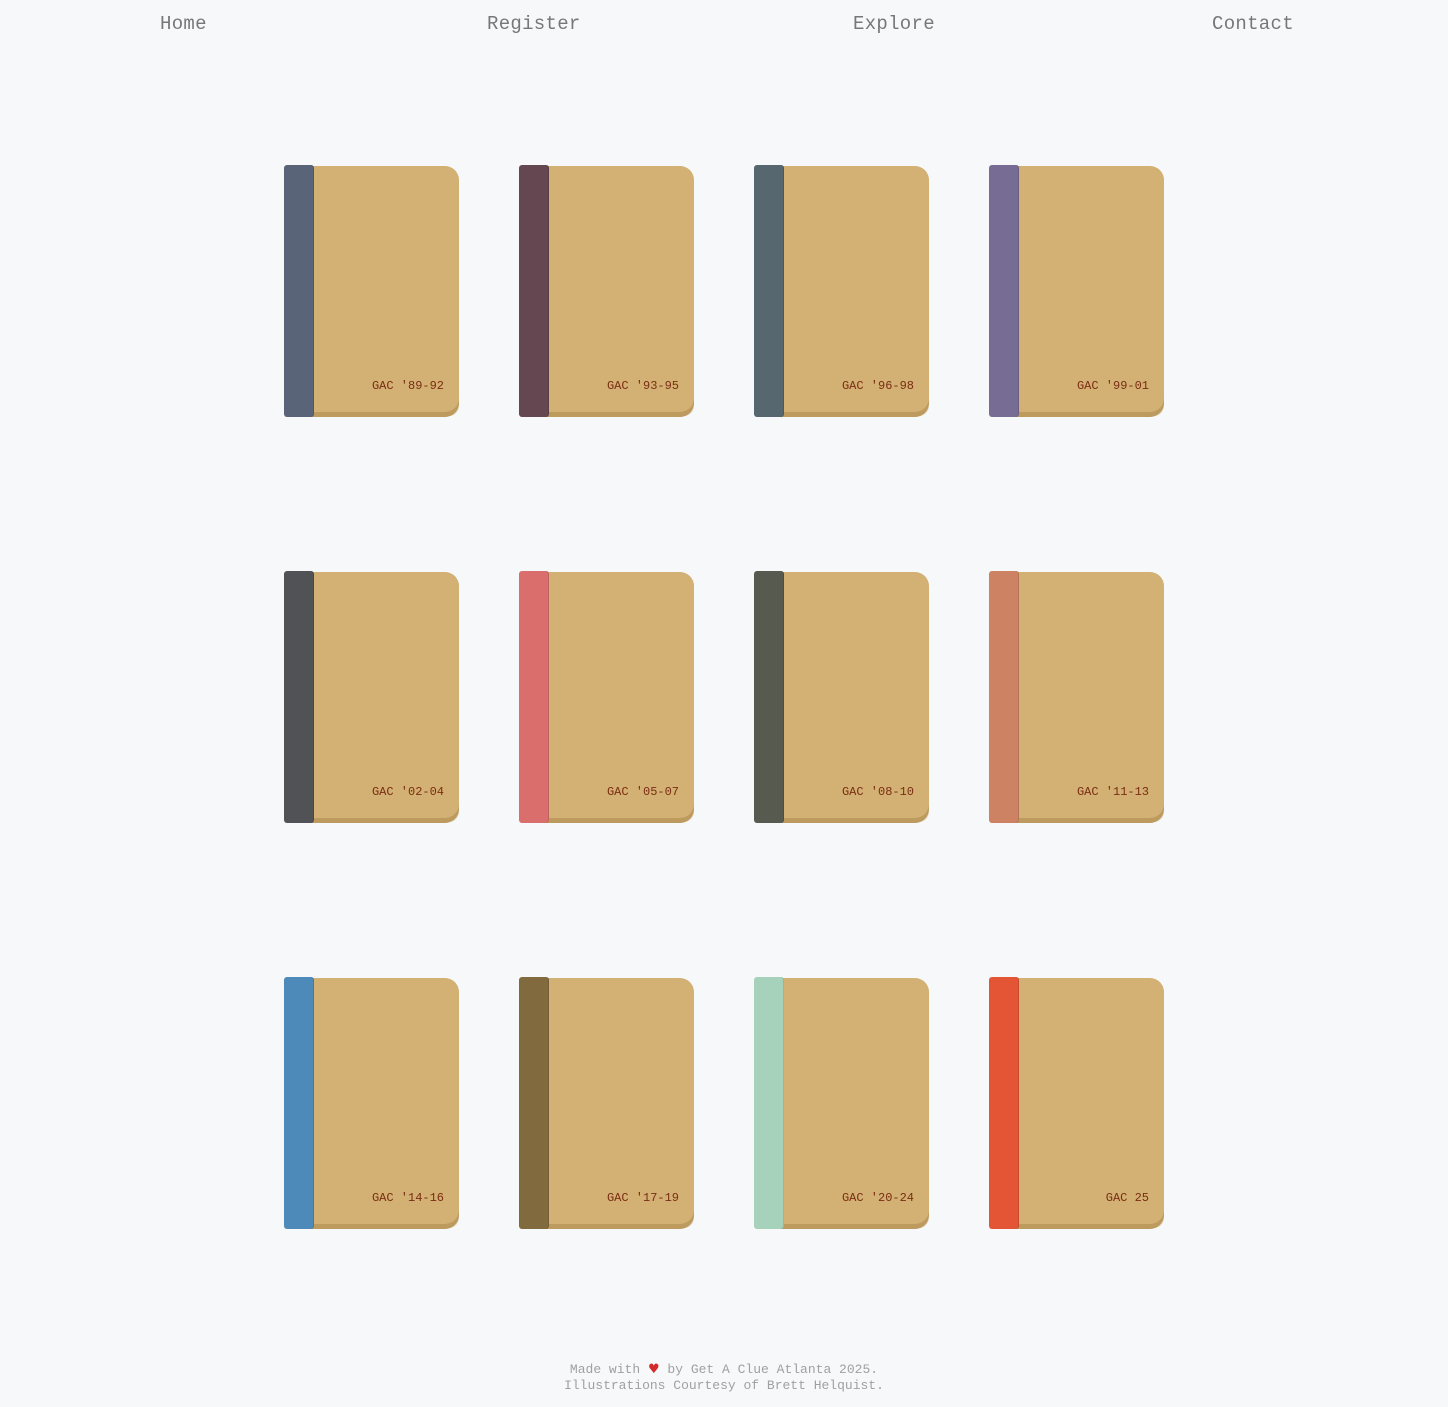  What do you see at coordinates (841, 291) in the screenshot?
I see `book-96-98: GAC '96-98` at bounding box center [841, 291].